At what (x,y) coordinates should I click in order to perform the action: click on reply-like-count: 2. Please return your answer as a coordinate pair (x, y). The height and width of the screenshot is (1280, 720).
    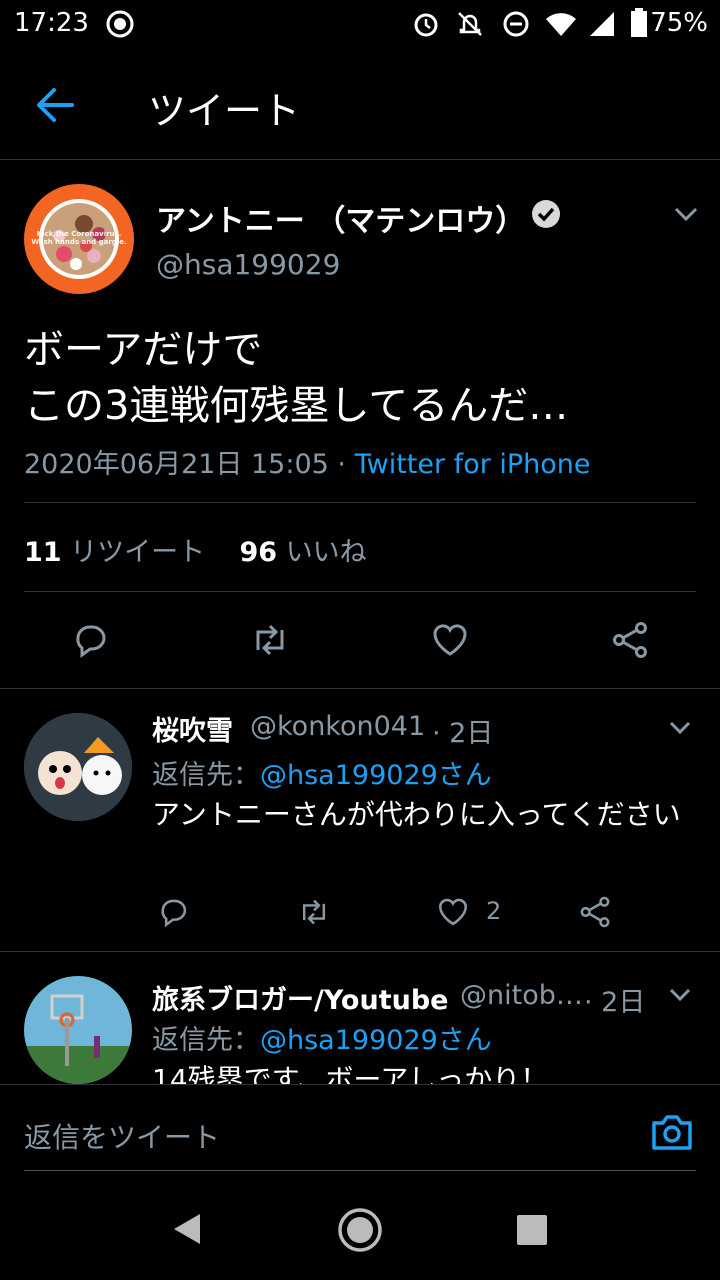
    Looking at the image, I should click on (494, 911).